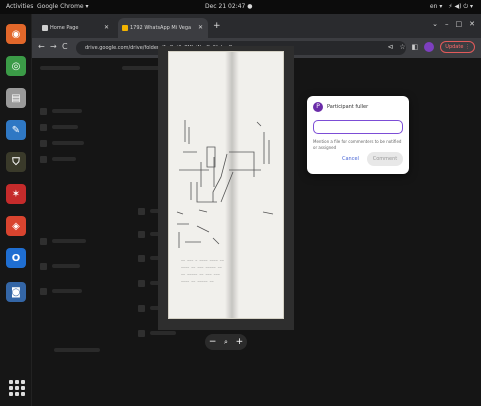 This screenshot has width=481, height=406. Describe the element at coordinates (460, 7) in the screenshot. I see `status-menu: ⚡ ◀) ⏻ ▾` at that location.